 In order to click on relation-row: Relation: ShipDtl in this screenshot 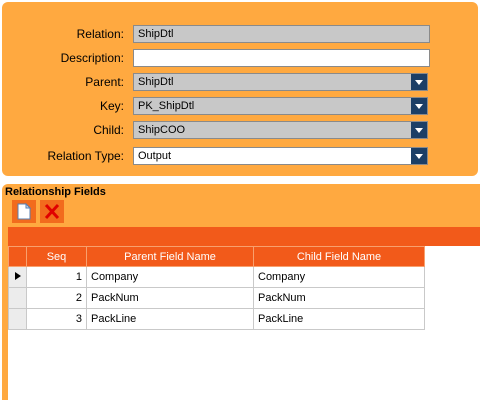, I will do `click(240, 34)`.